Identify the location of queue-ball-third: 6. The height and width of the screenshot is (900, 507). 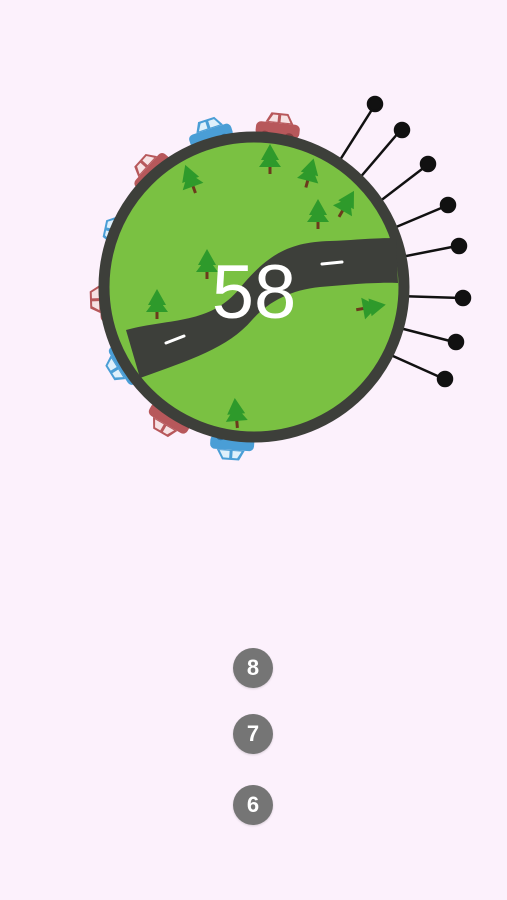
(253, 805).